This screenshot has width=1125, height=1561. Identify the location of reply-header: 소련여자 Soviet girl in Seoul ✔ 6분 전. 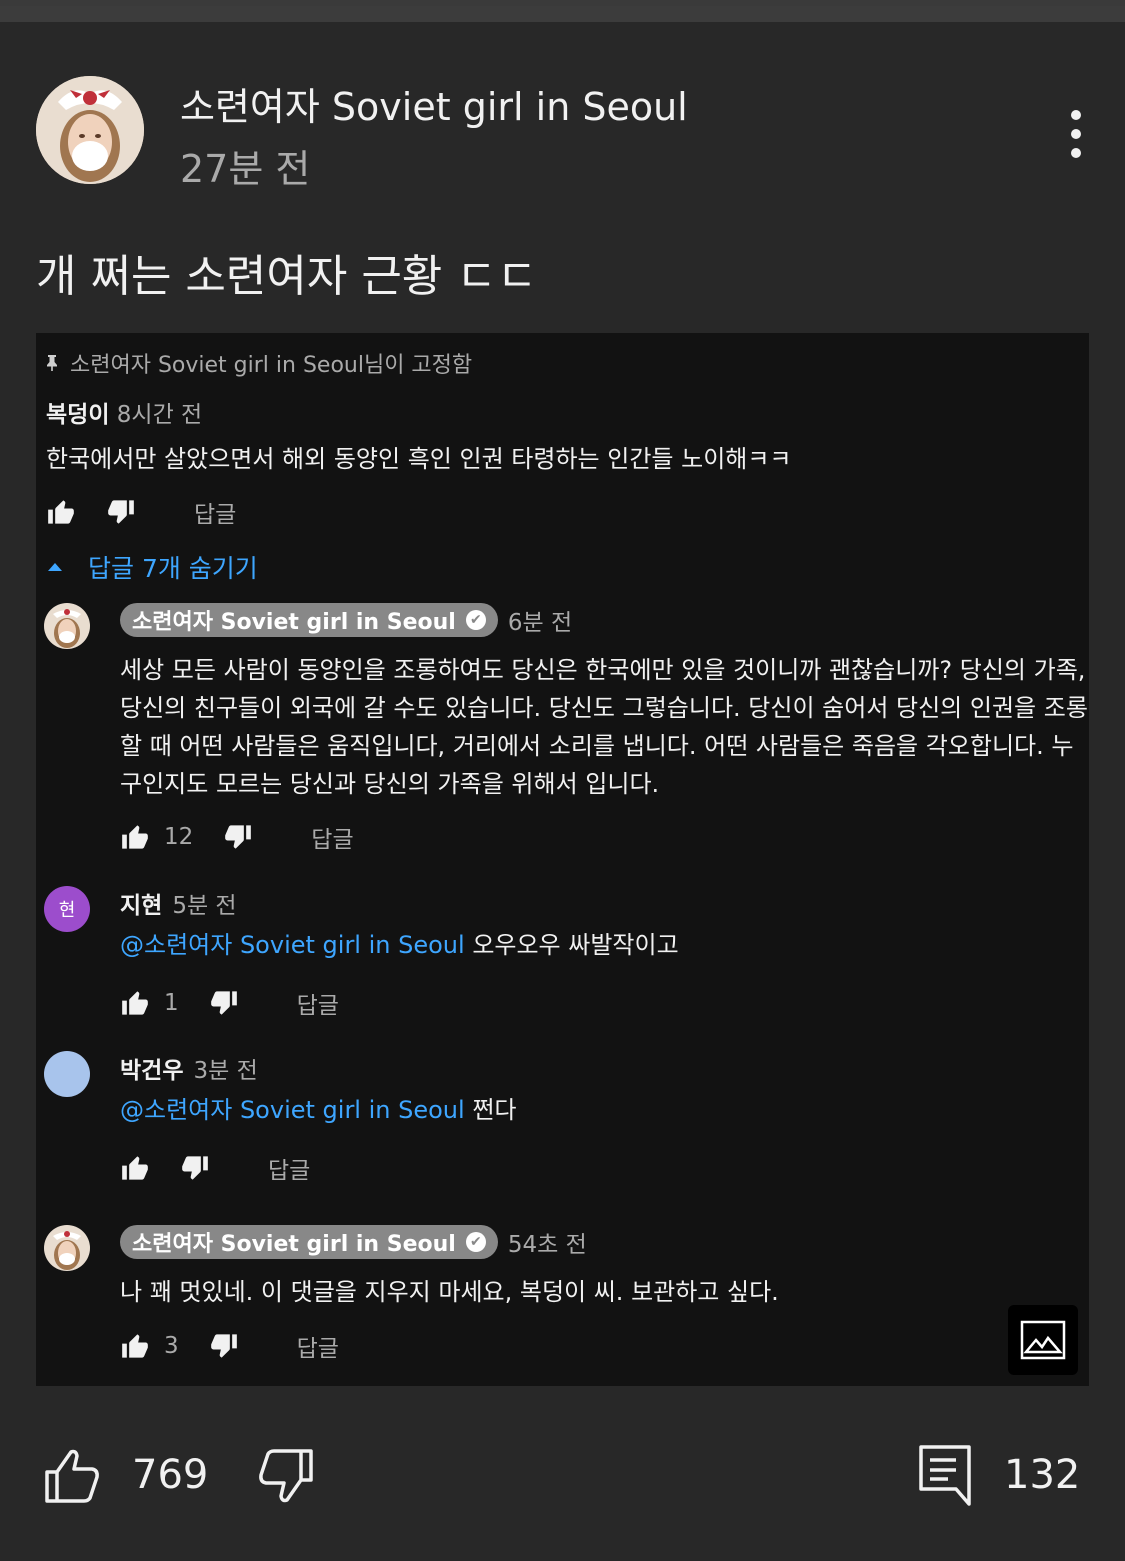
(346, 620).